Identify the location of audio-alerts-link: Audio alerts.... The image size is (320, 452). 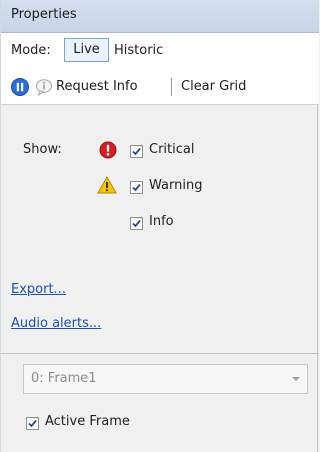
(56, 323).